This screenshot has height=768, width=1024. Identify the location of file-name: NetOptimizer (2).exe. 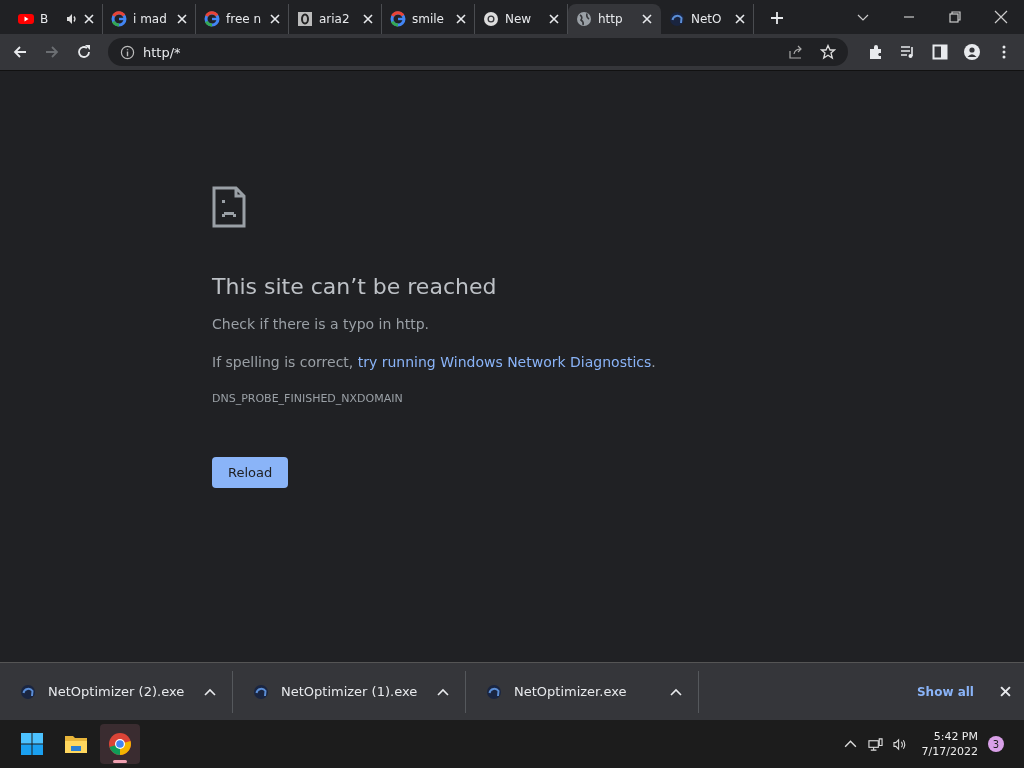
(117, 691).